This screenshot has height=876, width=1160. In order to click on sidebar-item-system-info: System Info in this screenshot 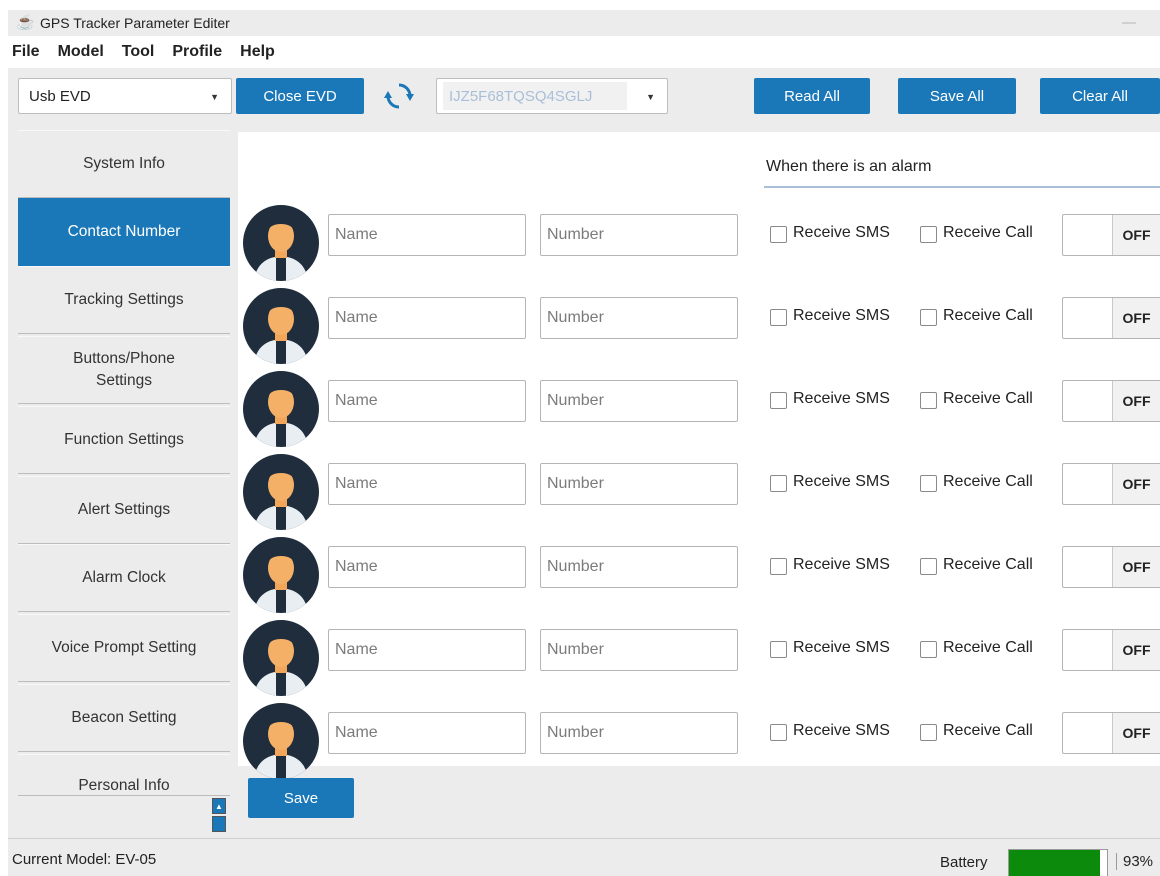, I will do `click(124, 164)`.